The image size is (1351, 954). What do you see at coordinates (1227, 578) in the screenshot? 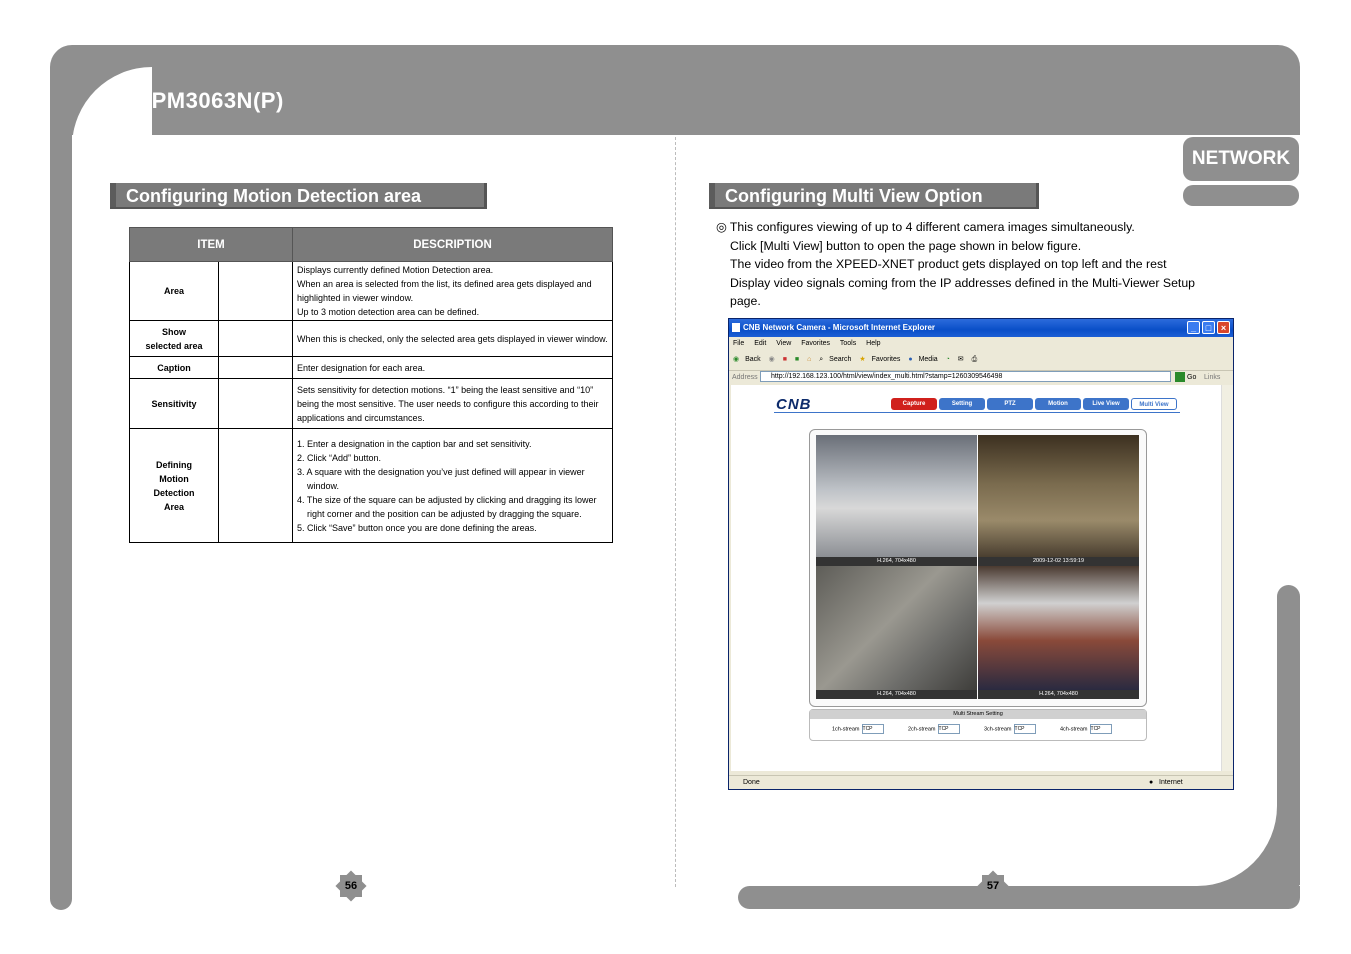
I see `vertical-scrollbar` at bounding box center [1227, 578].